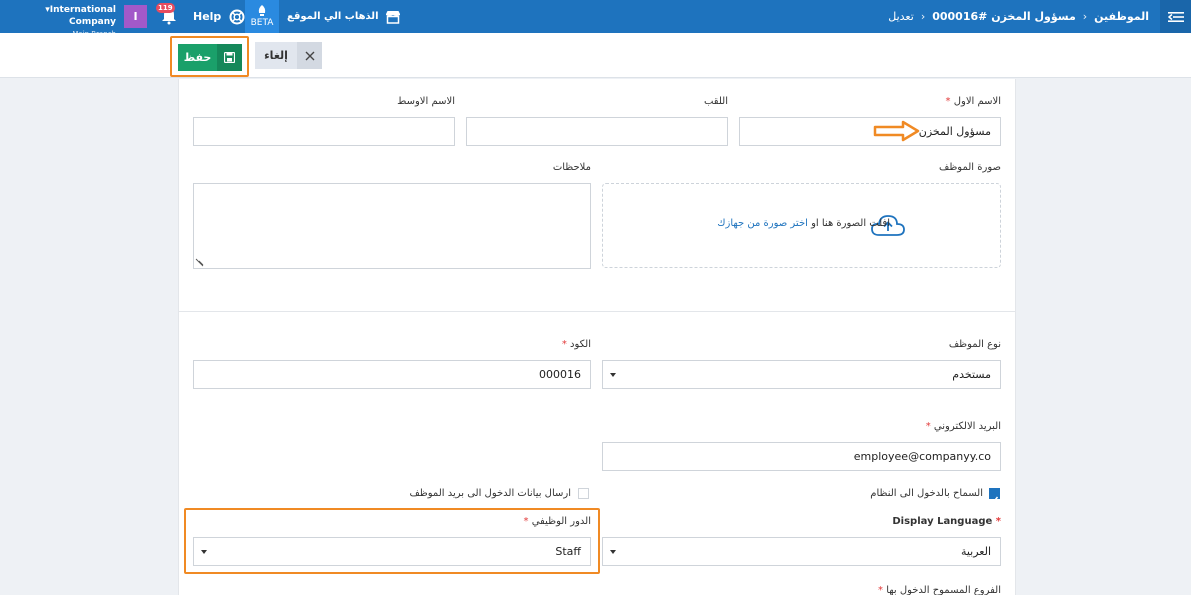  Describe the element at coordinates (975, 551) in the screenshot. I see `display-language-value: العربية` at that location.